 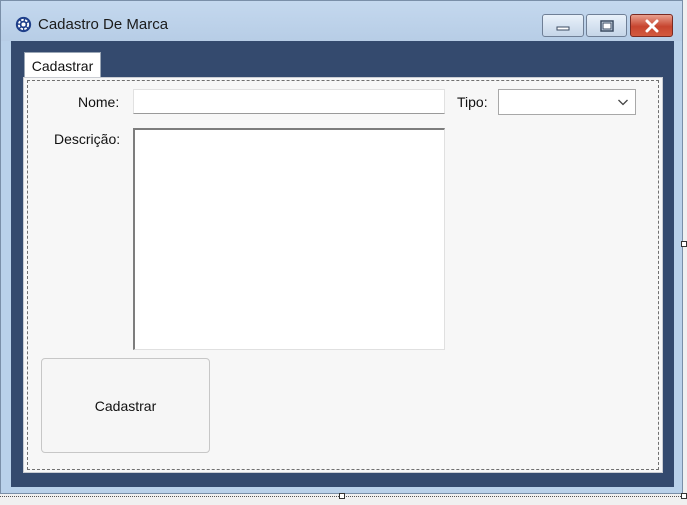 I want to click on maximize-button, so click(x=606, y=25).